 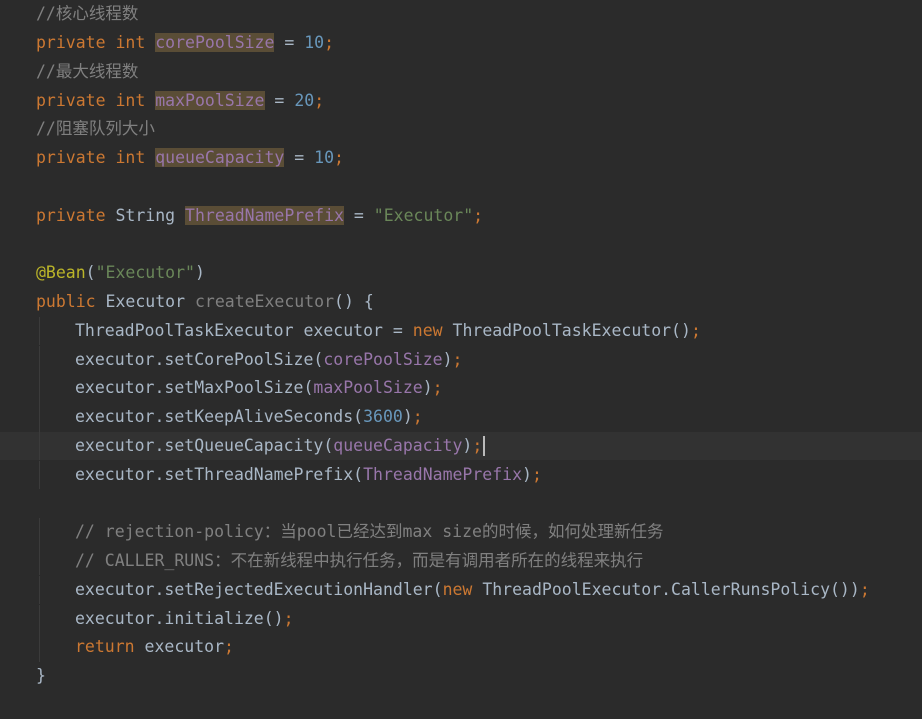 I want to click on keyword: public, so click(x=71, y=301).